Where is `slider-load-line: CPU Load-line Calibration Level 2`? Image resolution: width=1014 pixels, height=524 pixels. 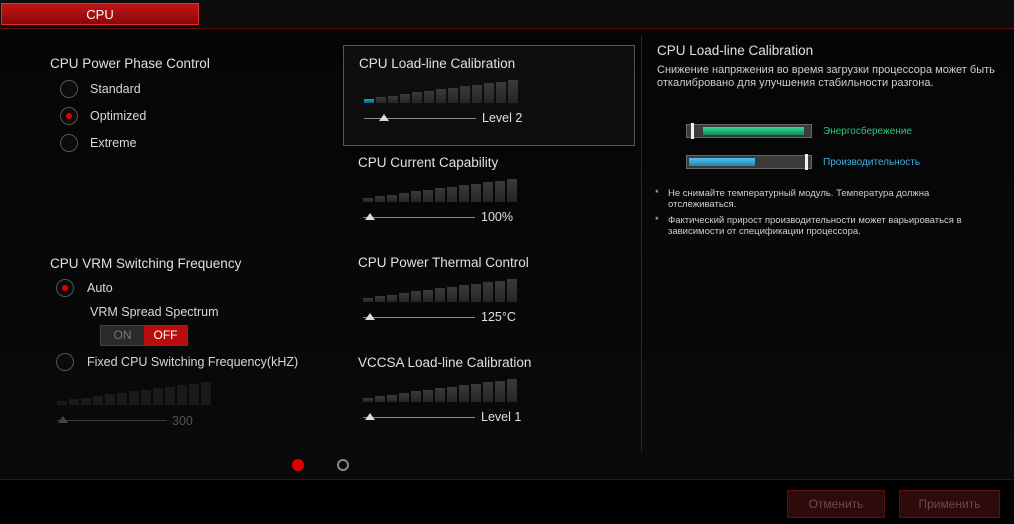
slider-load-line: CPU Load-line Calibration Level 2 is located at coordinates (489, 95).